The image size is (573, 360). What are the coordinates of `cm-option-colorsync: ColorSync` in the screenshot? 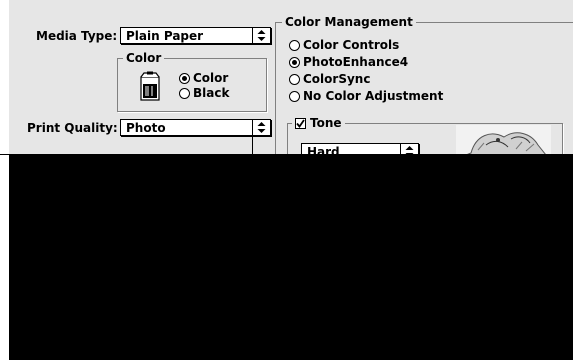 It's located at (364, 79).